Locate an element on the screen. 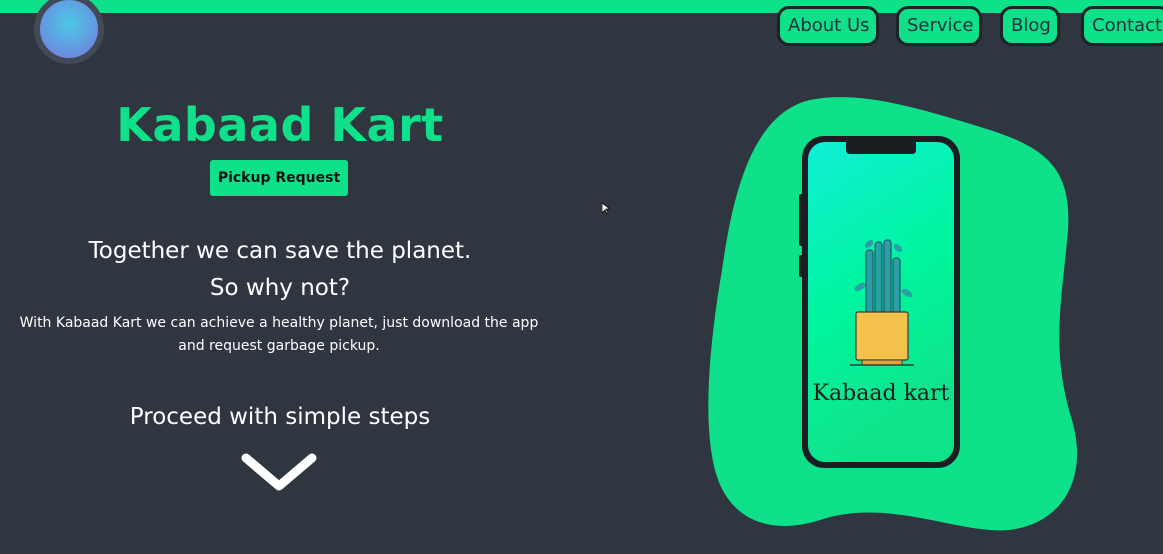  nav-blog-button: Blog is located at coordinates (1030, 26).